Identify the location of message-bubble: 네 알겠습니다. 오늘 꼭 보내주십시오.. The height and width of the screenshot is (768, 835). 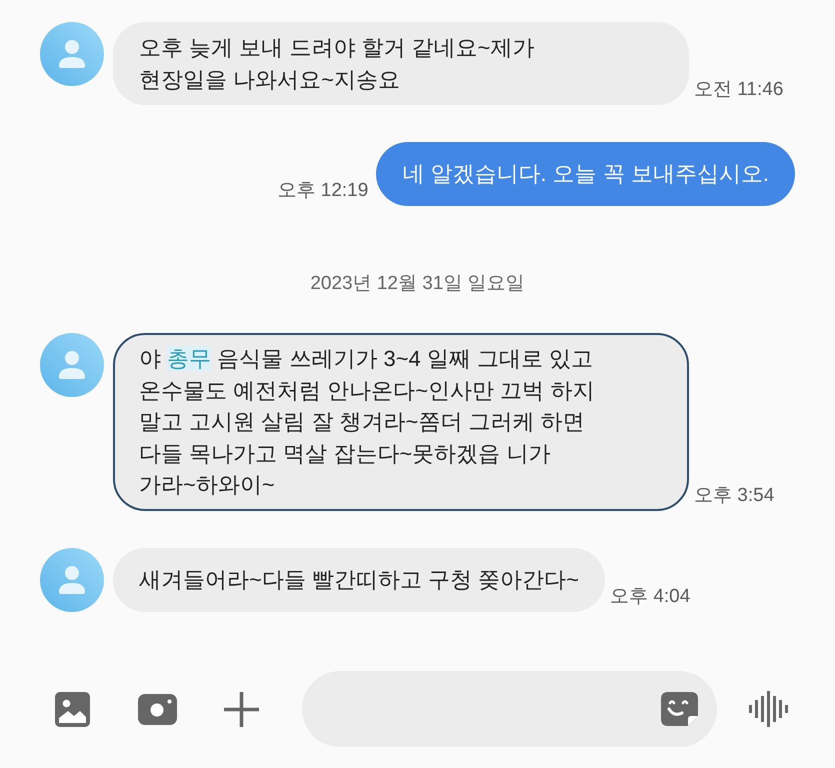
(585, 174).